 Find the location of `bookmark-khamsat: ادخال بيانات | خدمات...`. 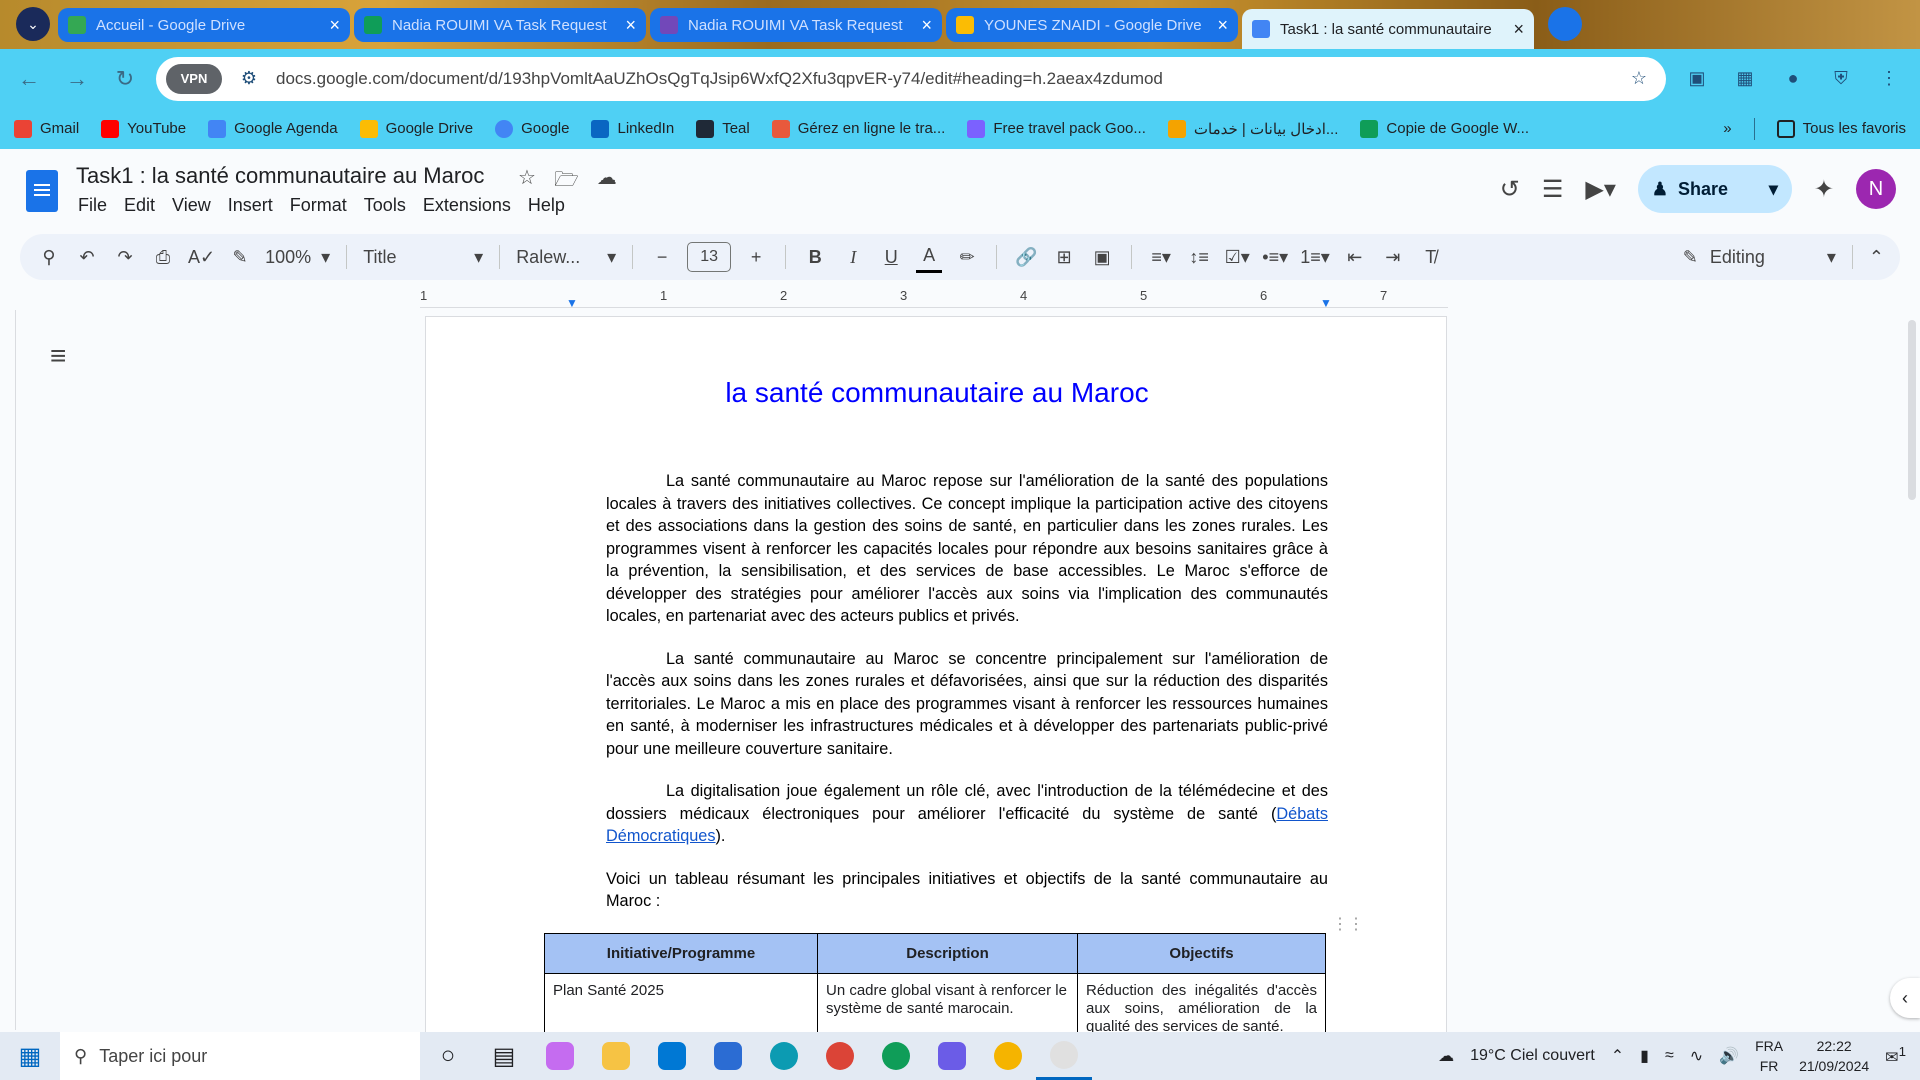

bookmark-khamsat: ادخال بيانات | خدمات... is located at coordinates (1252, 128).